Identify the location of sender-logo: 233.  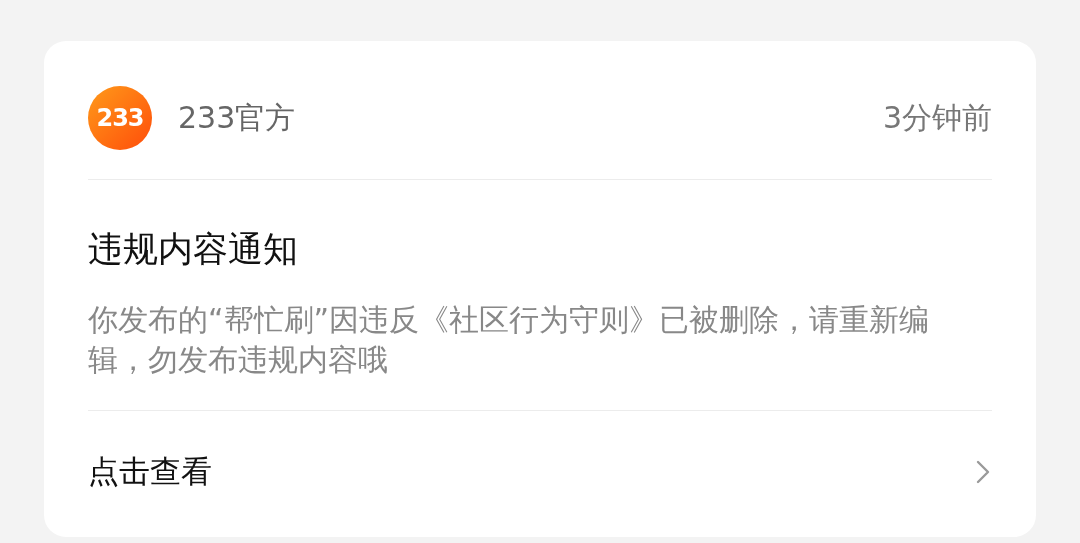
(120, 118).